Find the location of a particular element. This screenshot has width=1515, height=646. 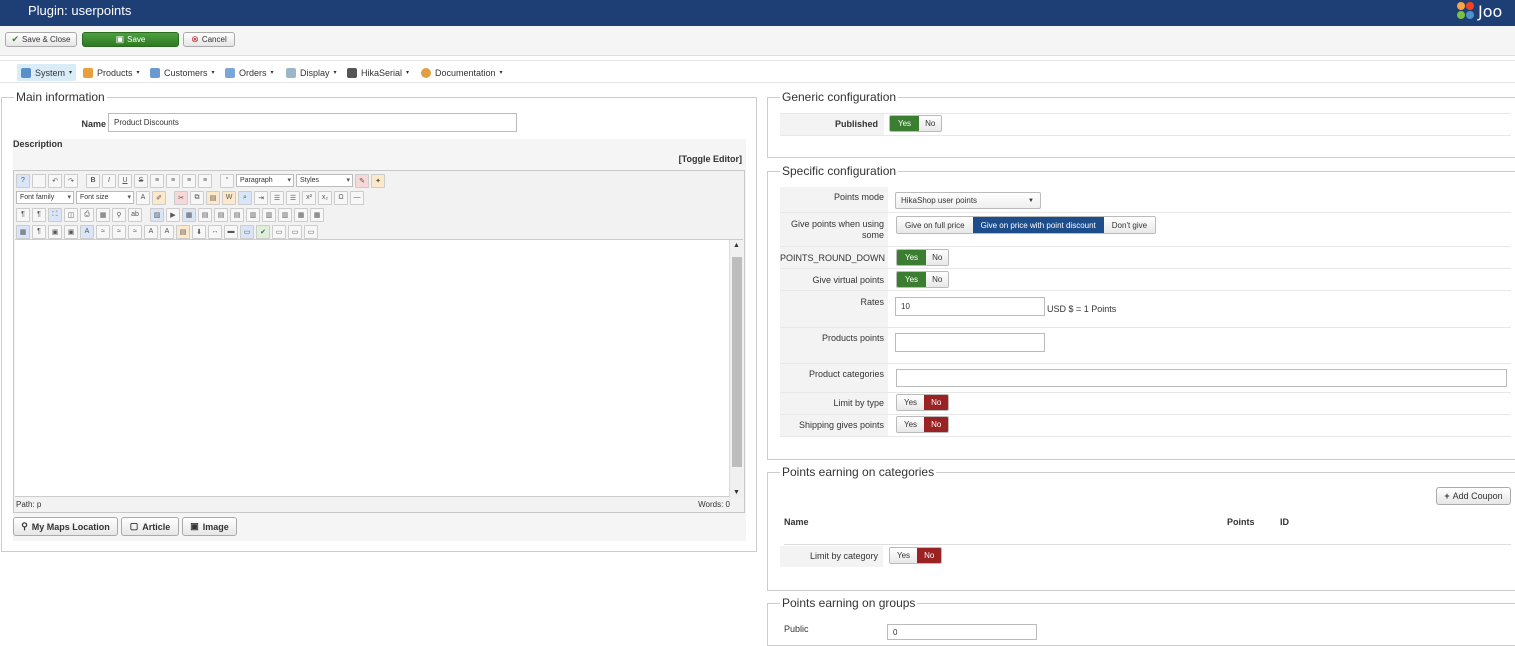

print-icon: ⎙ is located at coordinates (87, 214).